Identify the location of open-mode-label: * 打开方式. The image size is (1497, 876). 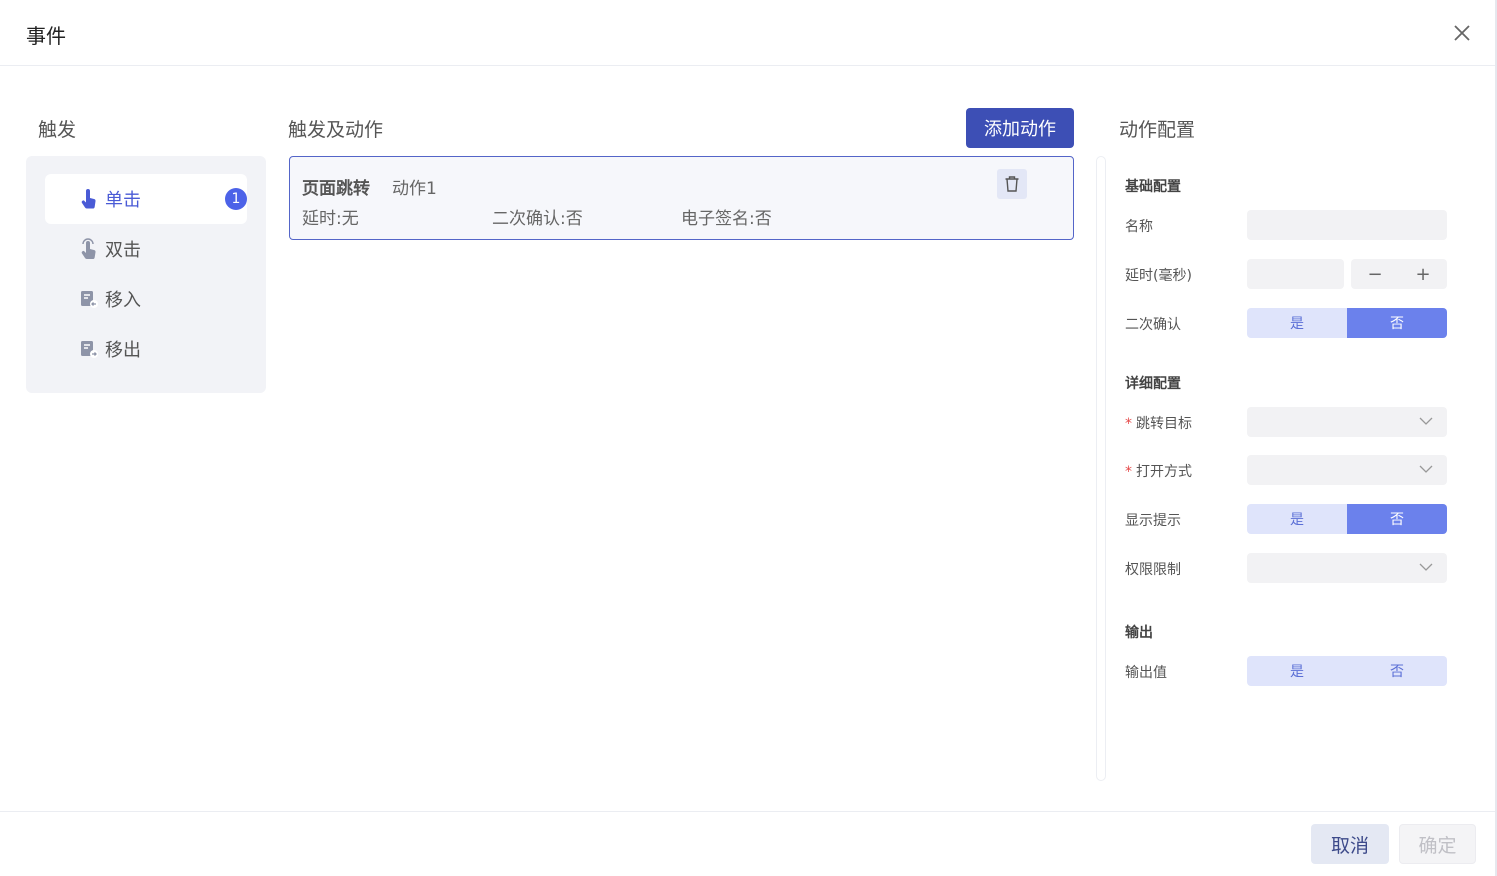
(1158, 472).